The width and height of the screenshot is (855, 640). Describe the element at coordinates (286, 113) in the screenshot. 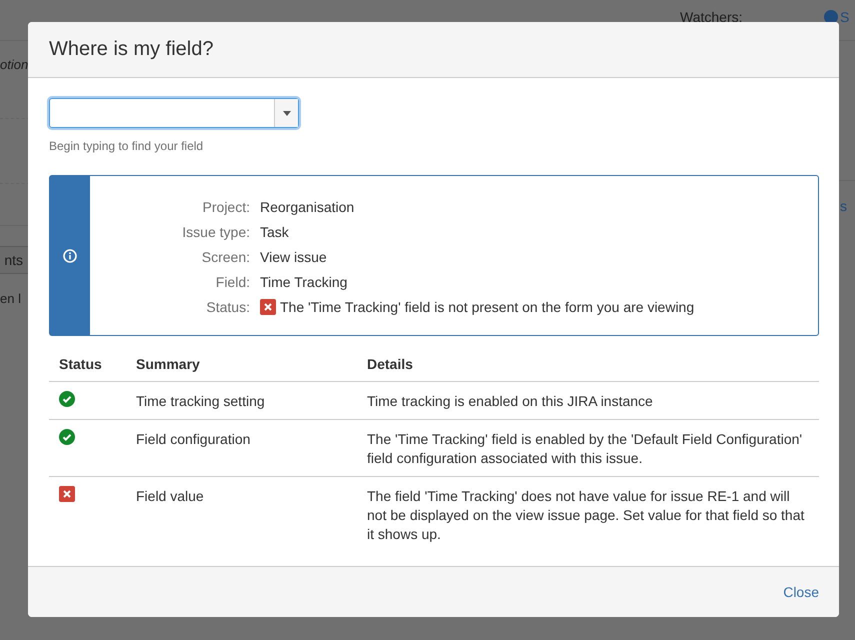

I see `caret-icon` at that location.